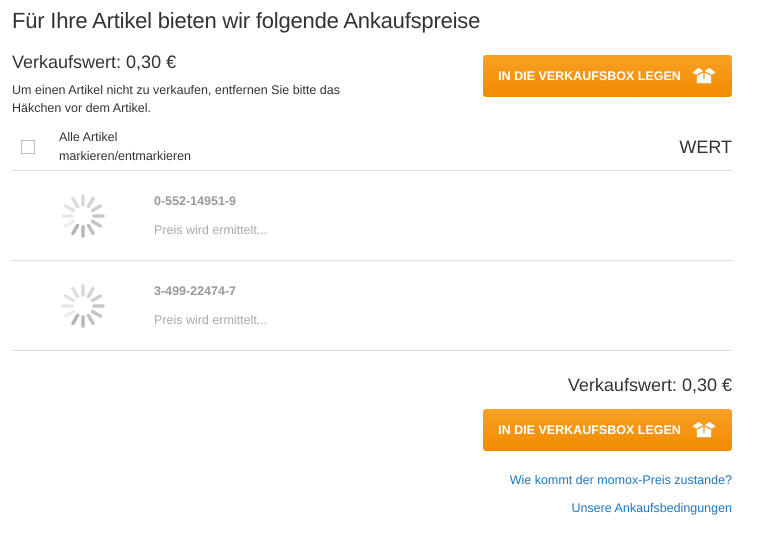 This screenshot has height=557, width=765. I want to click on select-all-checkbox, so click(28, 147).